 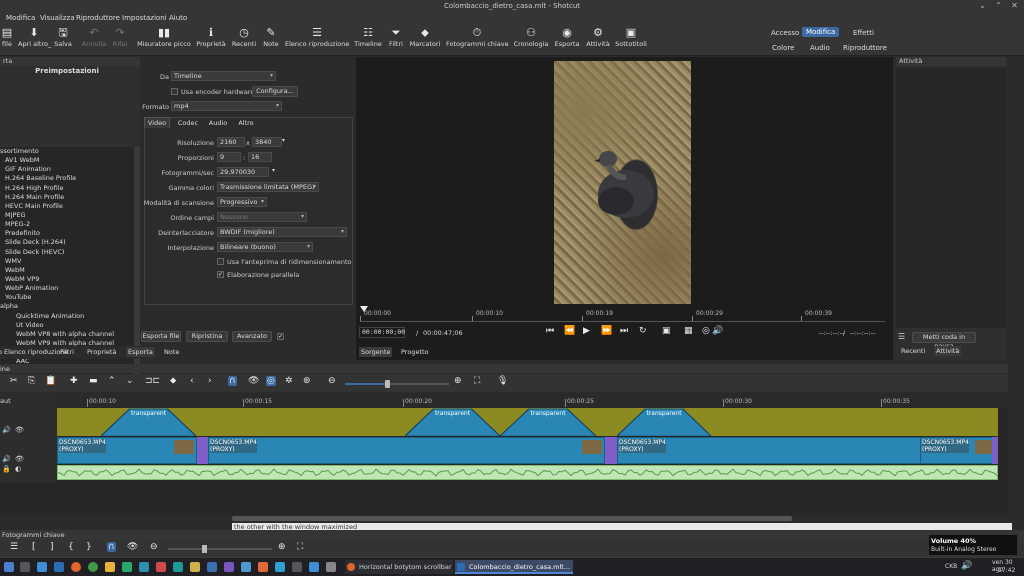 I want to click on workspace-icon, so click(x=25, y=567).